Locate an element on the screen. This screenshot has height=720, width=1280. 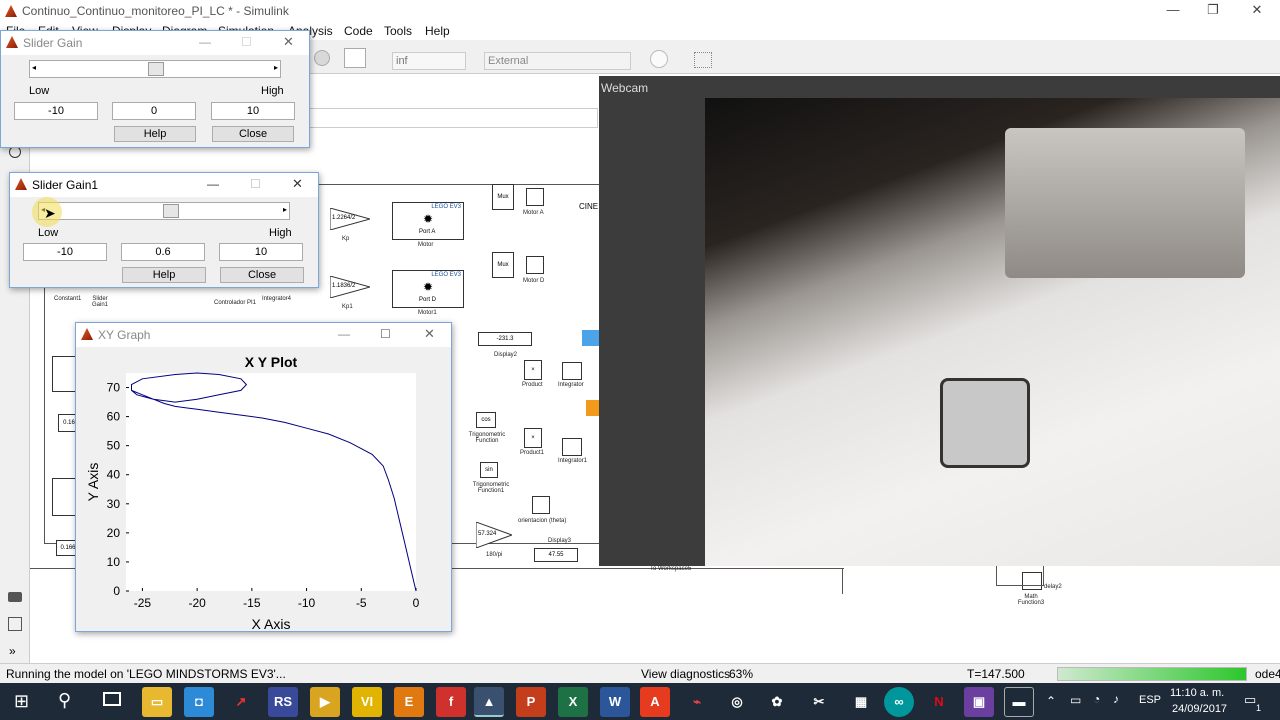
search-icon: ⚲ is located at coordinates (64, 700).